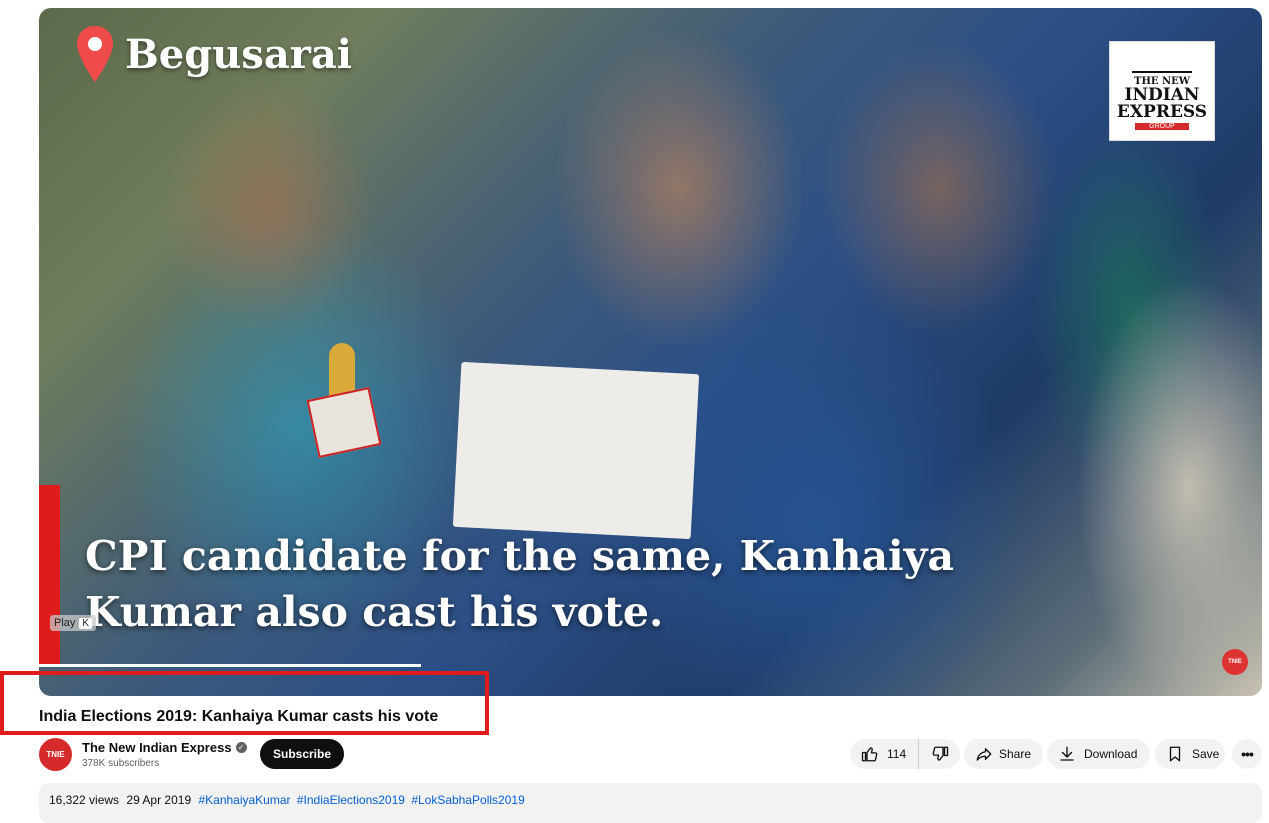  I want to click on verified-check-icon: ✓, so click(241, 747).